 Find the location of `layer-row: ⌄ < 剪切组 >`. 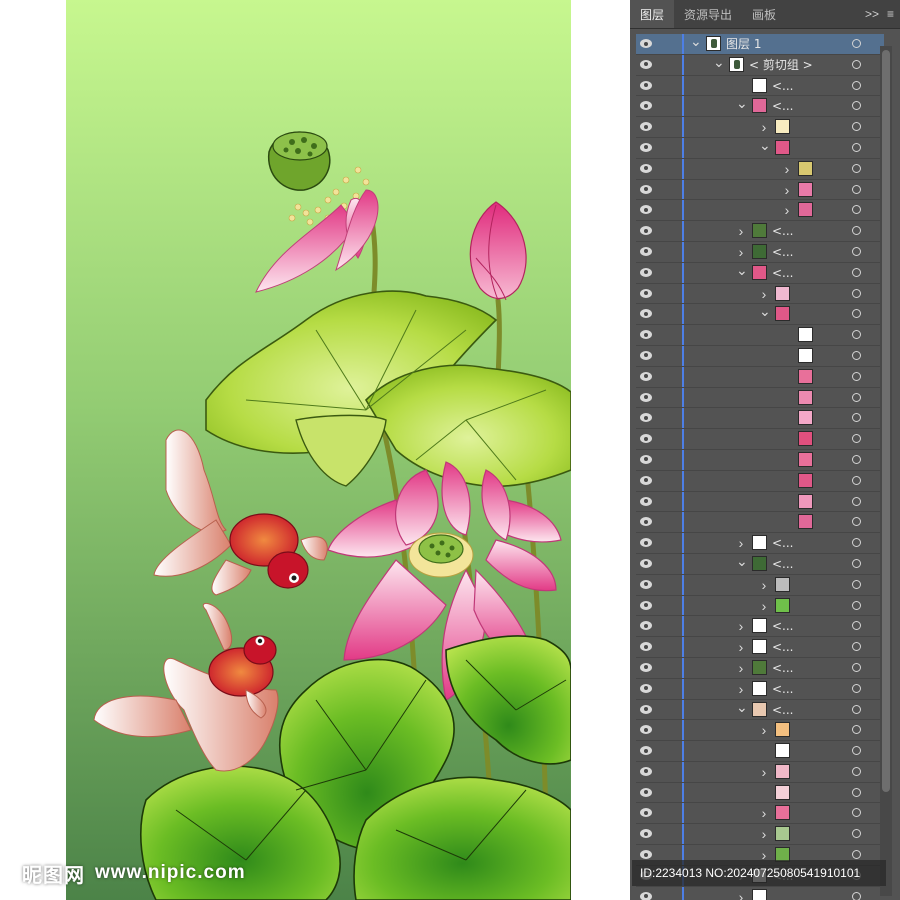

layer-row: ⌄ < 剪切组 > is located at coordinates (760, 65).